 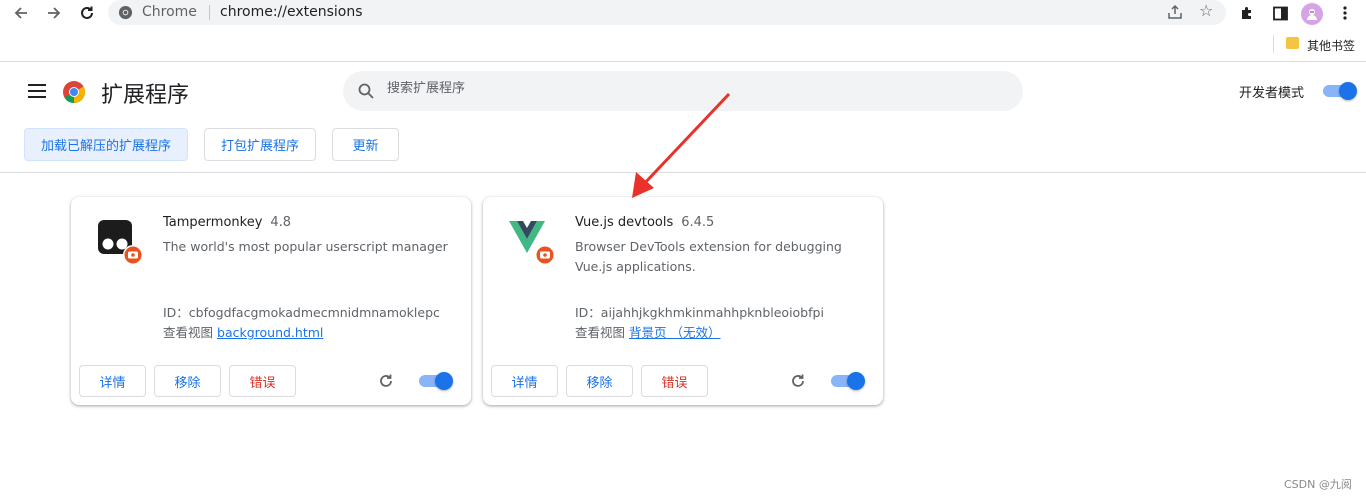 What do you see at coordinates (1272, 93) in the screenshot?
I see `developer-mode-label: 开发者模式` at bounding box center [1272, 93].